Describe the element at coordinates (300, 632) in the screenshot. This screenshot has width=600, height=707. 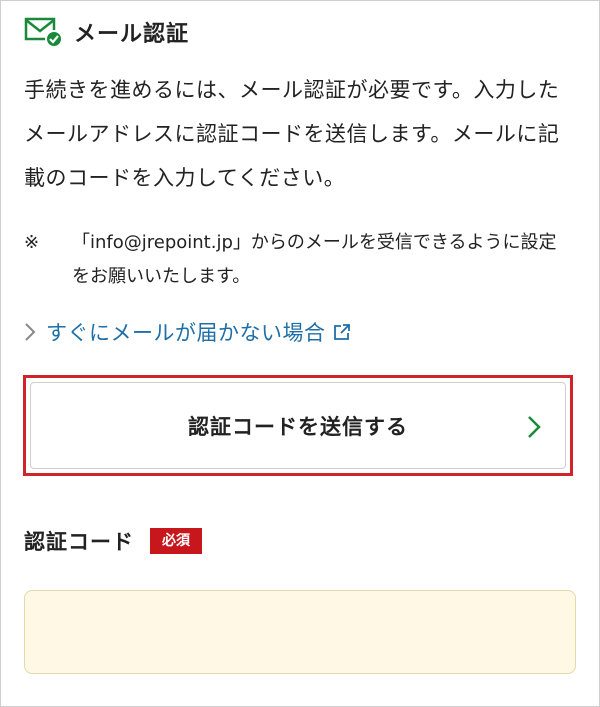
I see `verification-code-input` at that location.